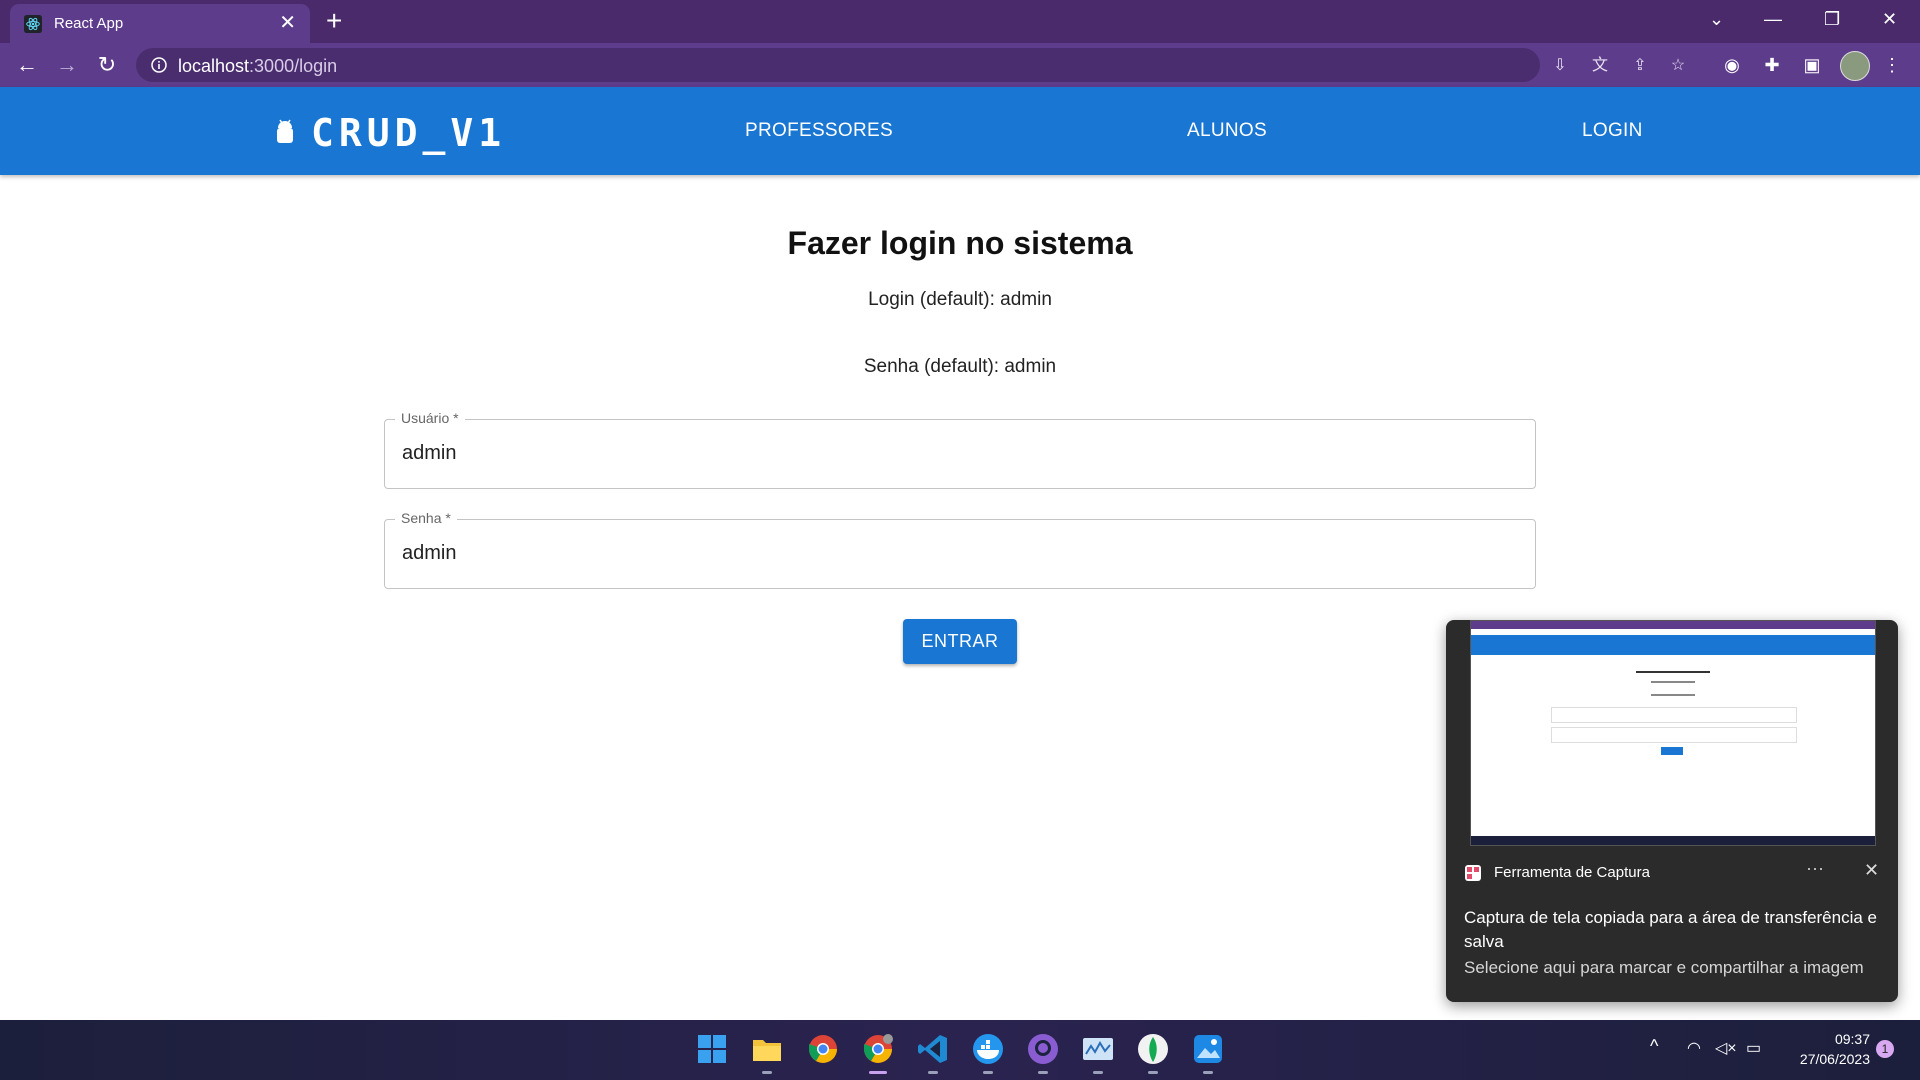 Image resolution: width=1920 pixels, height=1080 pixels. Describe the element at coordinates (1678, 66) in the screenshot. I see `star-icon: ☆` at that location.